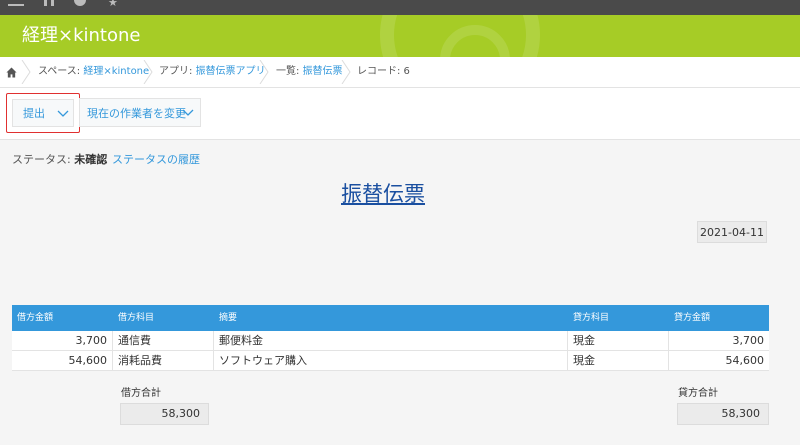 The width and height of the screenshot is (800, 445). I want to click on description-cell: ソフトウェア購入, so click(391, 361).